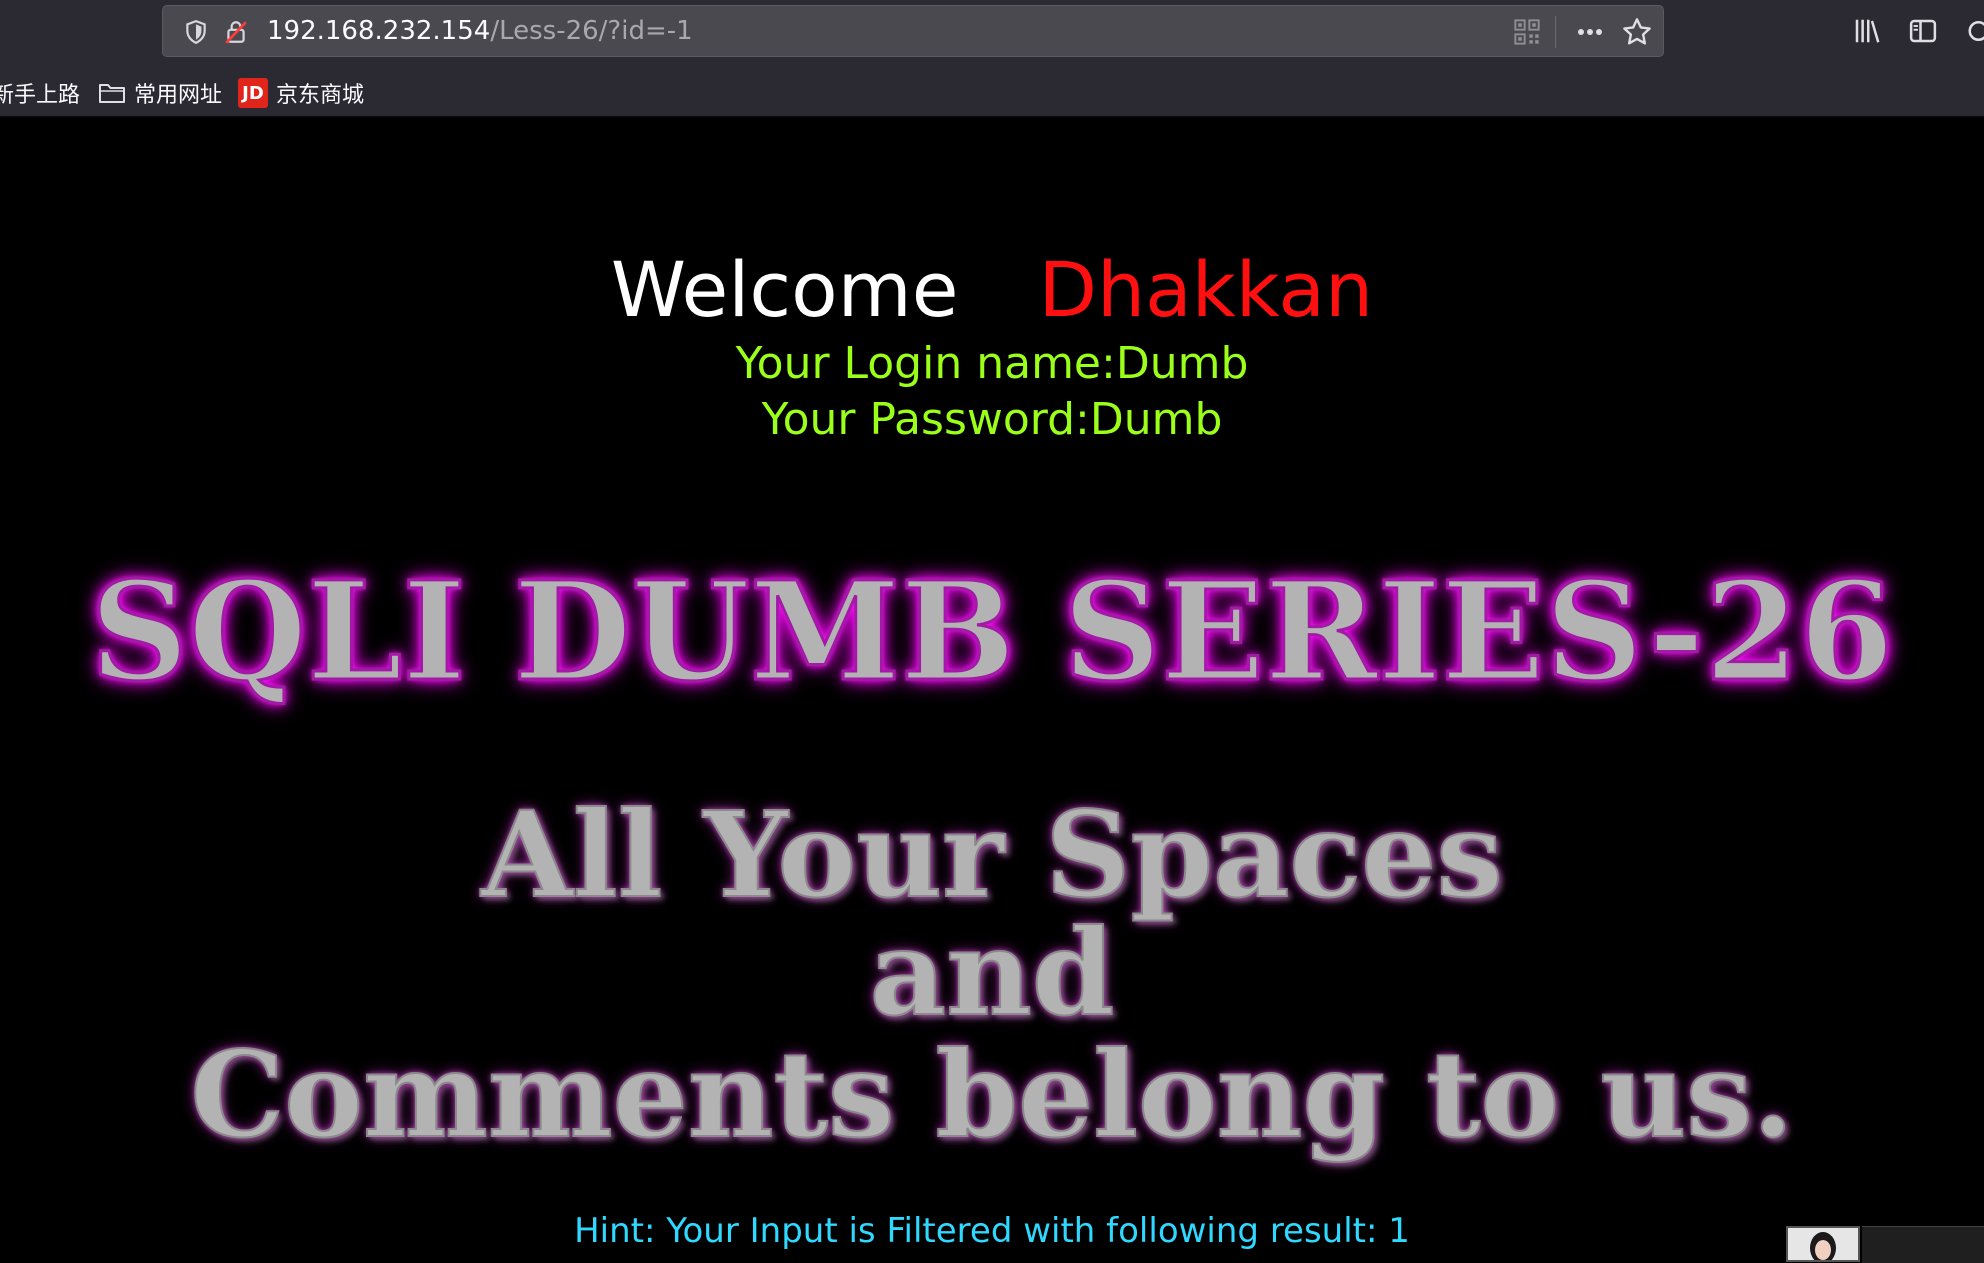  Describe the element at coordinates (992, 632) in the screenshot. I see `banner-title: SQLI DUMB SERIES-26` at that location.